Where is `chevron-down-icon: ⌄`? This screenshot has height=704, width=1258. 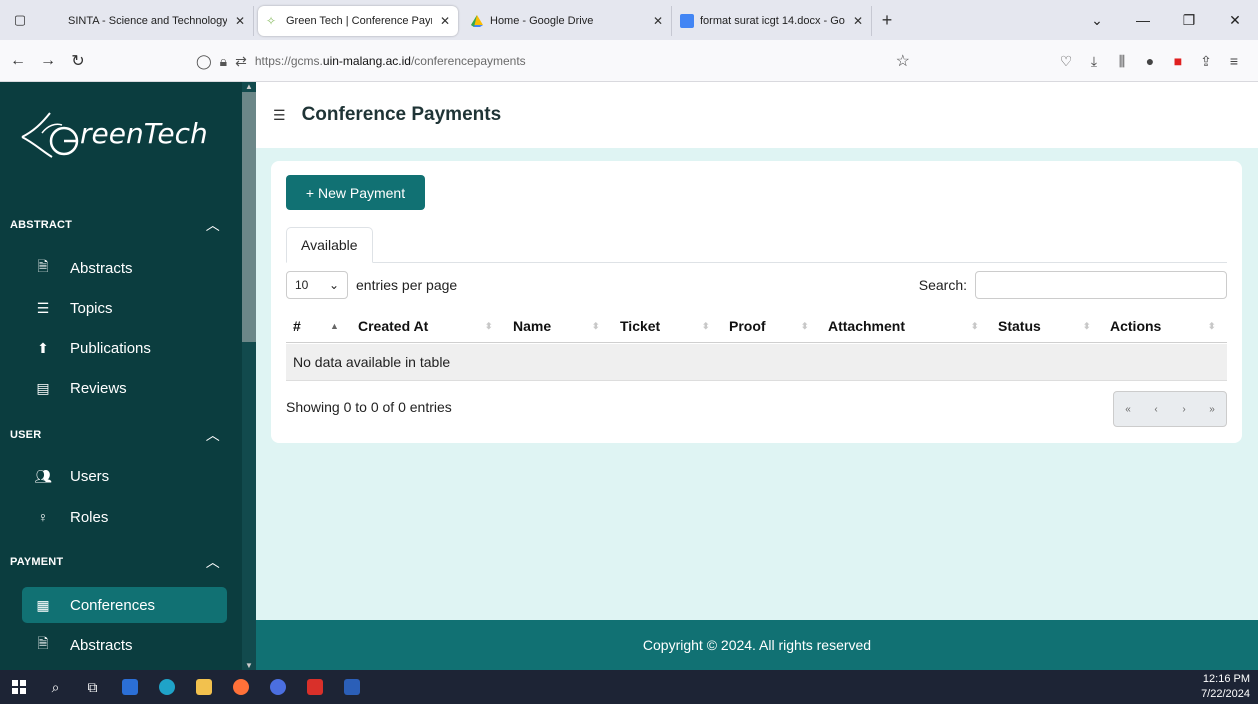
chevron-down-icon: ⌄ is located at coordinates (1097, 20).